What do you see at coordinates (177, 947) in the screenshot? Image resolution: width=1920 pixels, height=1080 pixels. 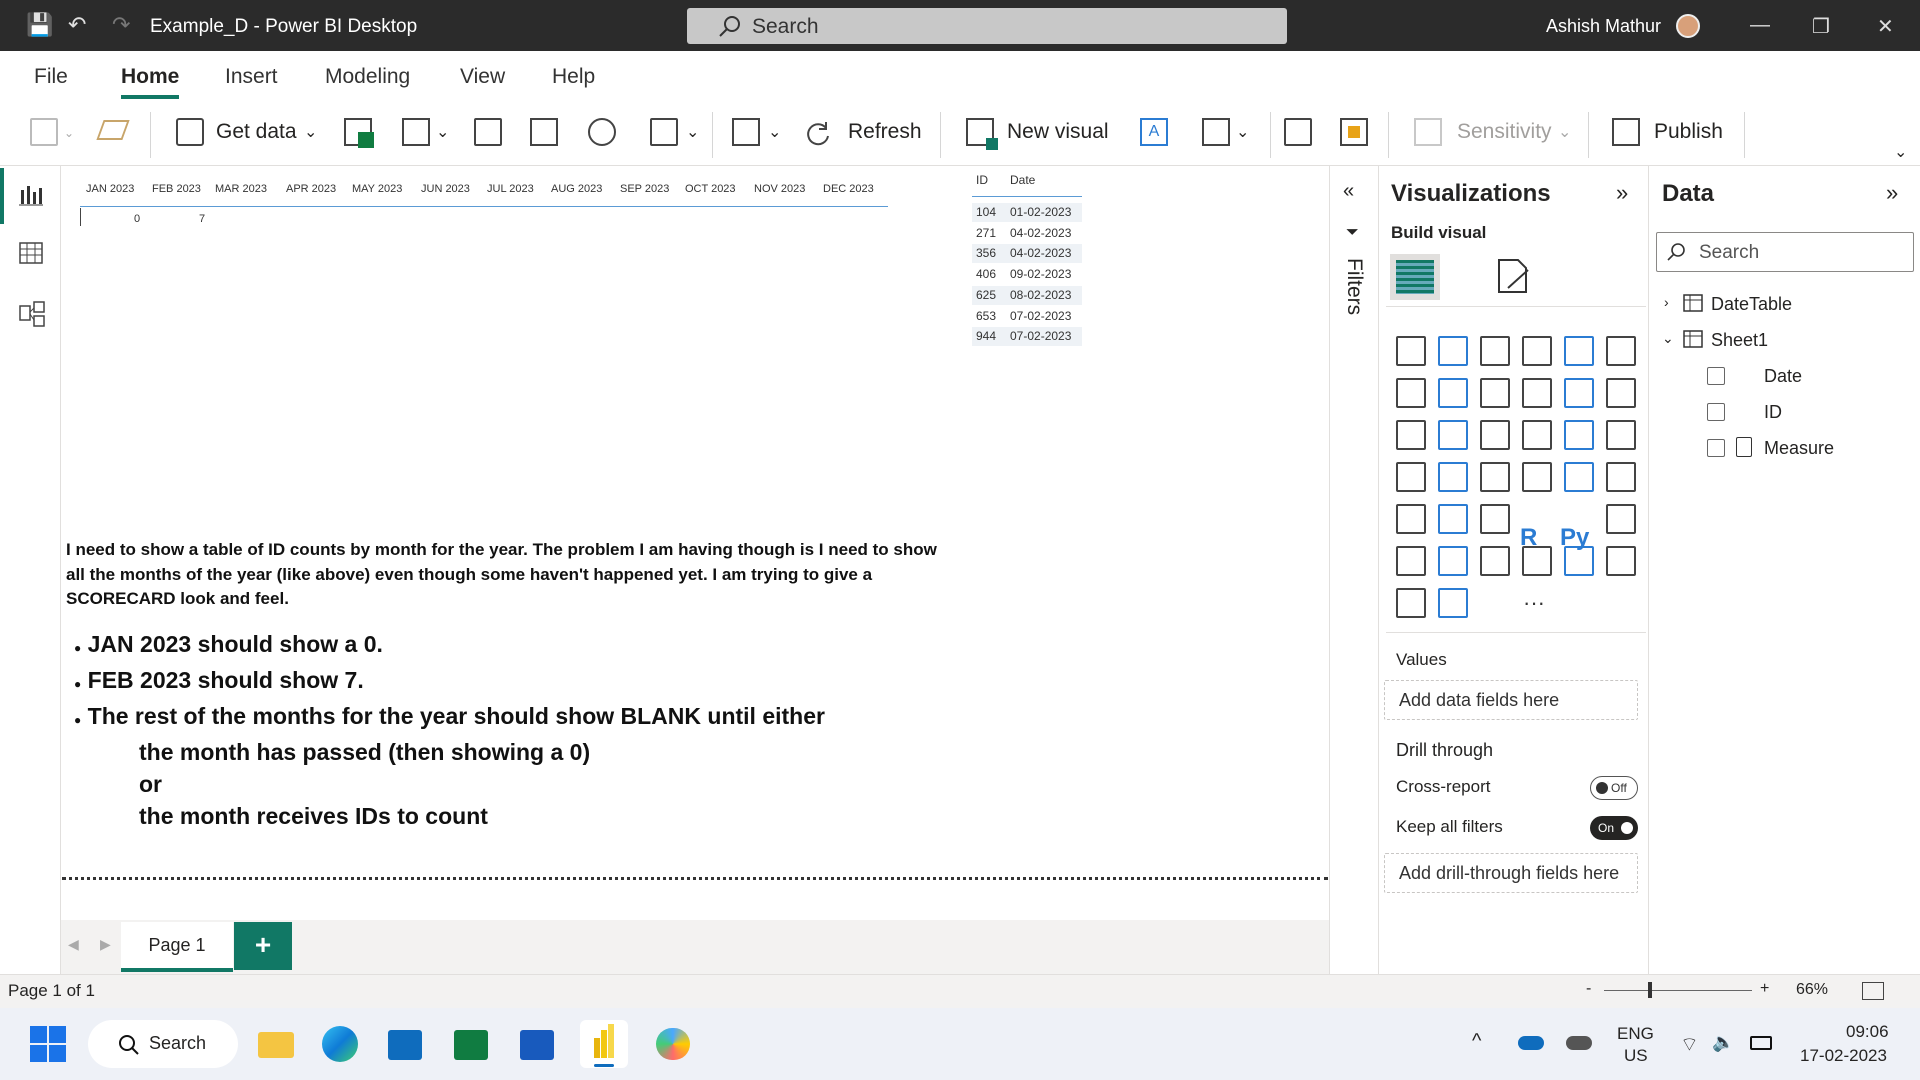 I see `page-tab: Page 1` at bounding box center [177, 947].